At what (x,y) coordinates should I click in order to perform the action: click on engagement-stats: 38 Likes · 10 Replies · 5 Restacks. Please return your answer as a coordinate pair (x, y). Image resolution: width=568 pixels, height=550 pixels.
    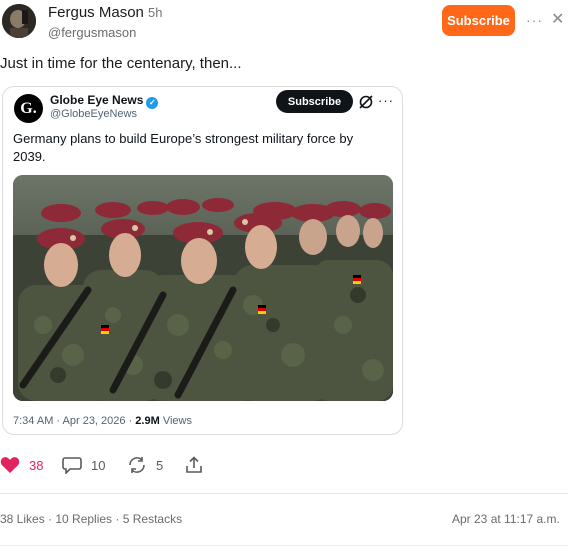
    Looking at the image, I should click on (91, 519).